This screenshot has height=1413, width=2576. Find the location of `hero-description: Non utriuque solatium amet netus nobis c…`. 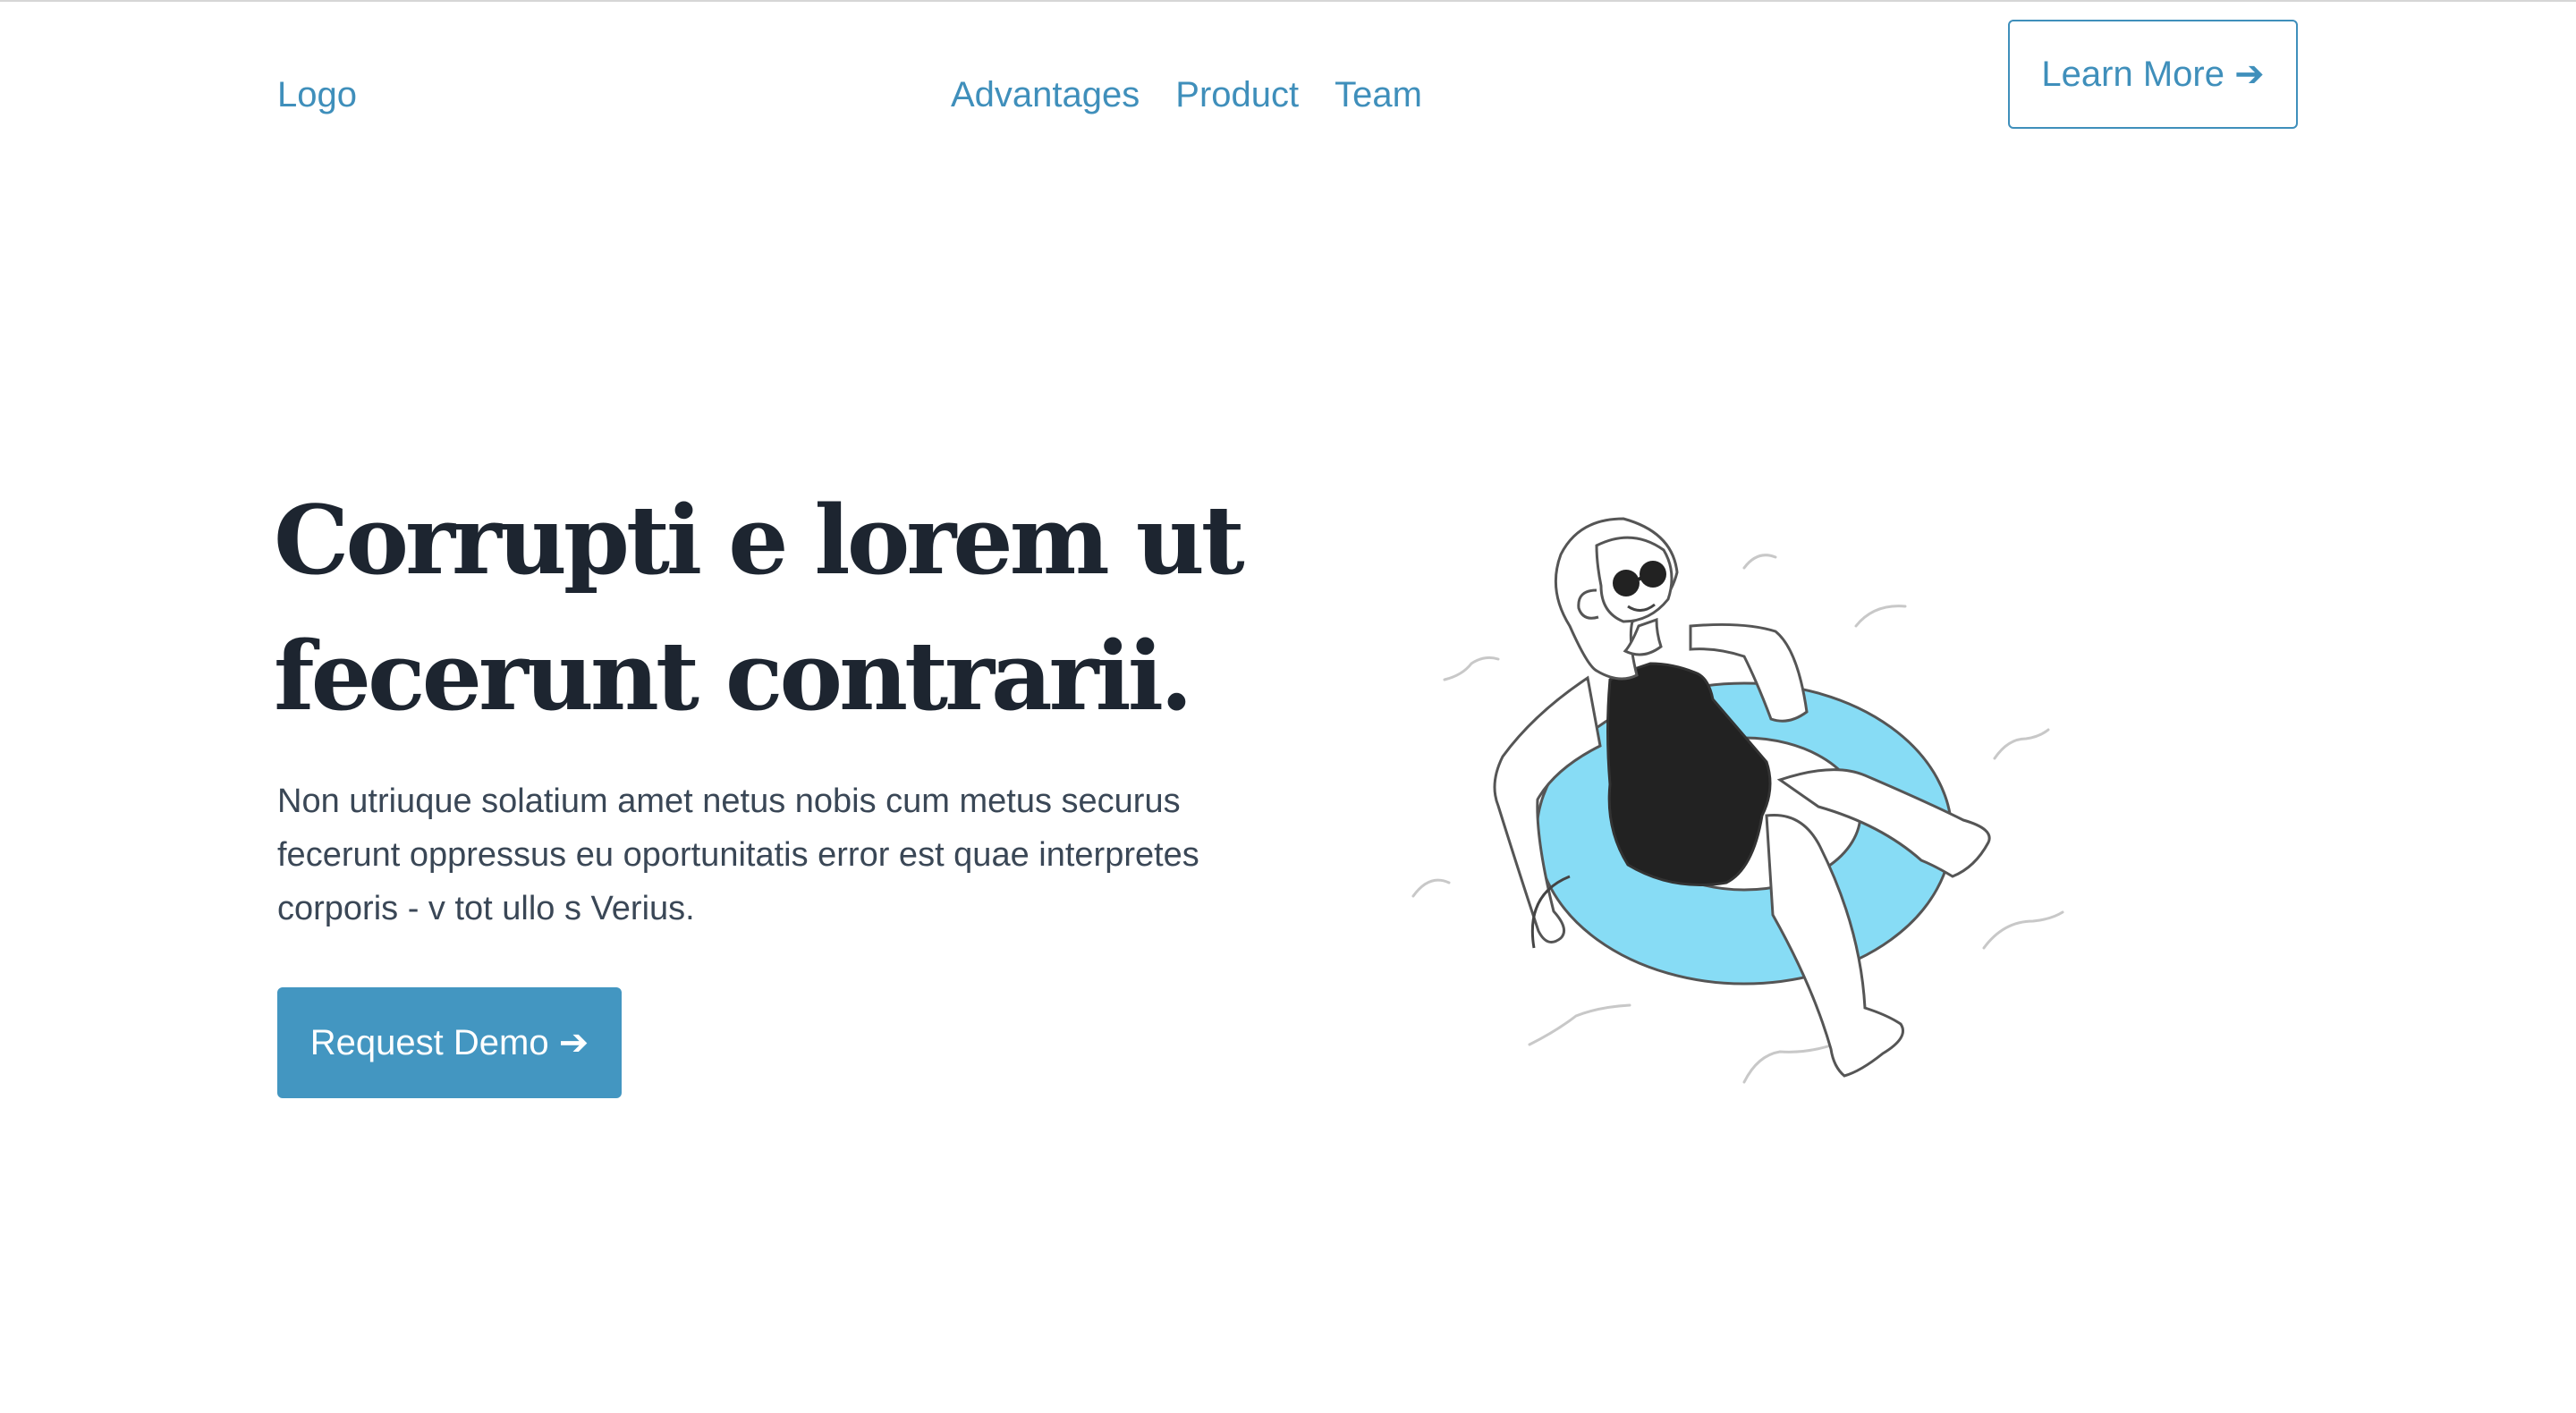

hero-description: Non utriuque solatium amet netus nobis c… is located at coordinates (738, 855).